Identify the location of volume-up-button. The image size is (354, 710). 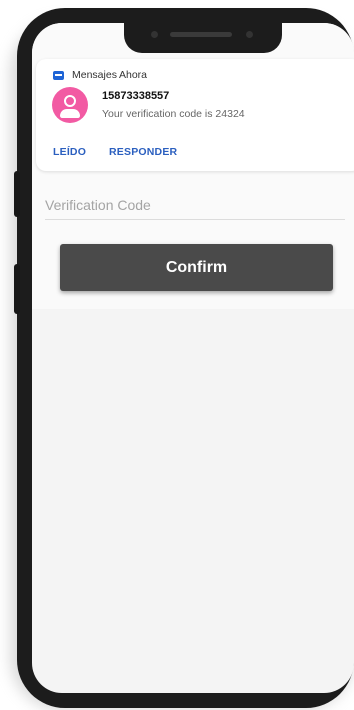
(17, 194).